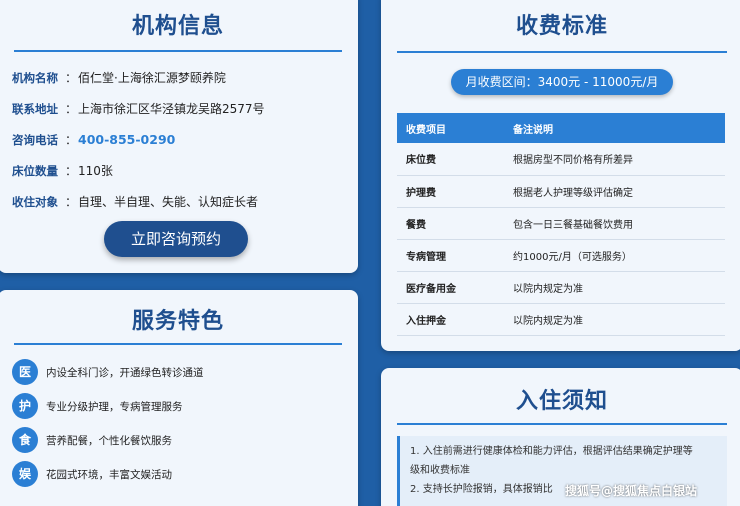 This screenshot has height=506, width=740. Describe the element at coordinates (440, 470) in the screenshot. I see `note-line: 级和收费标准` at that location.